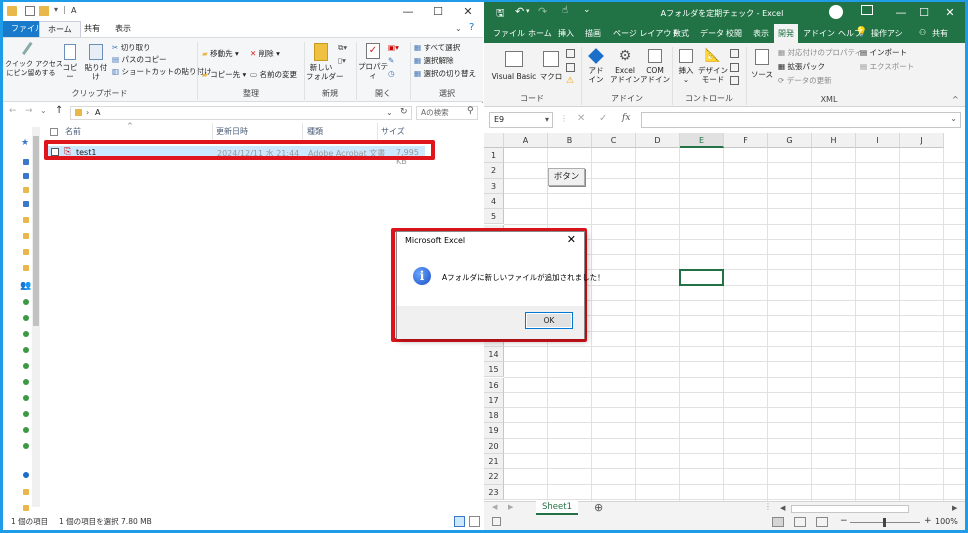 This screenshot has height=533, width=968. Describe the element at coordinates (734, 80) in the screenshot. I see `run-dialog-icon` at that location.